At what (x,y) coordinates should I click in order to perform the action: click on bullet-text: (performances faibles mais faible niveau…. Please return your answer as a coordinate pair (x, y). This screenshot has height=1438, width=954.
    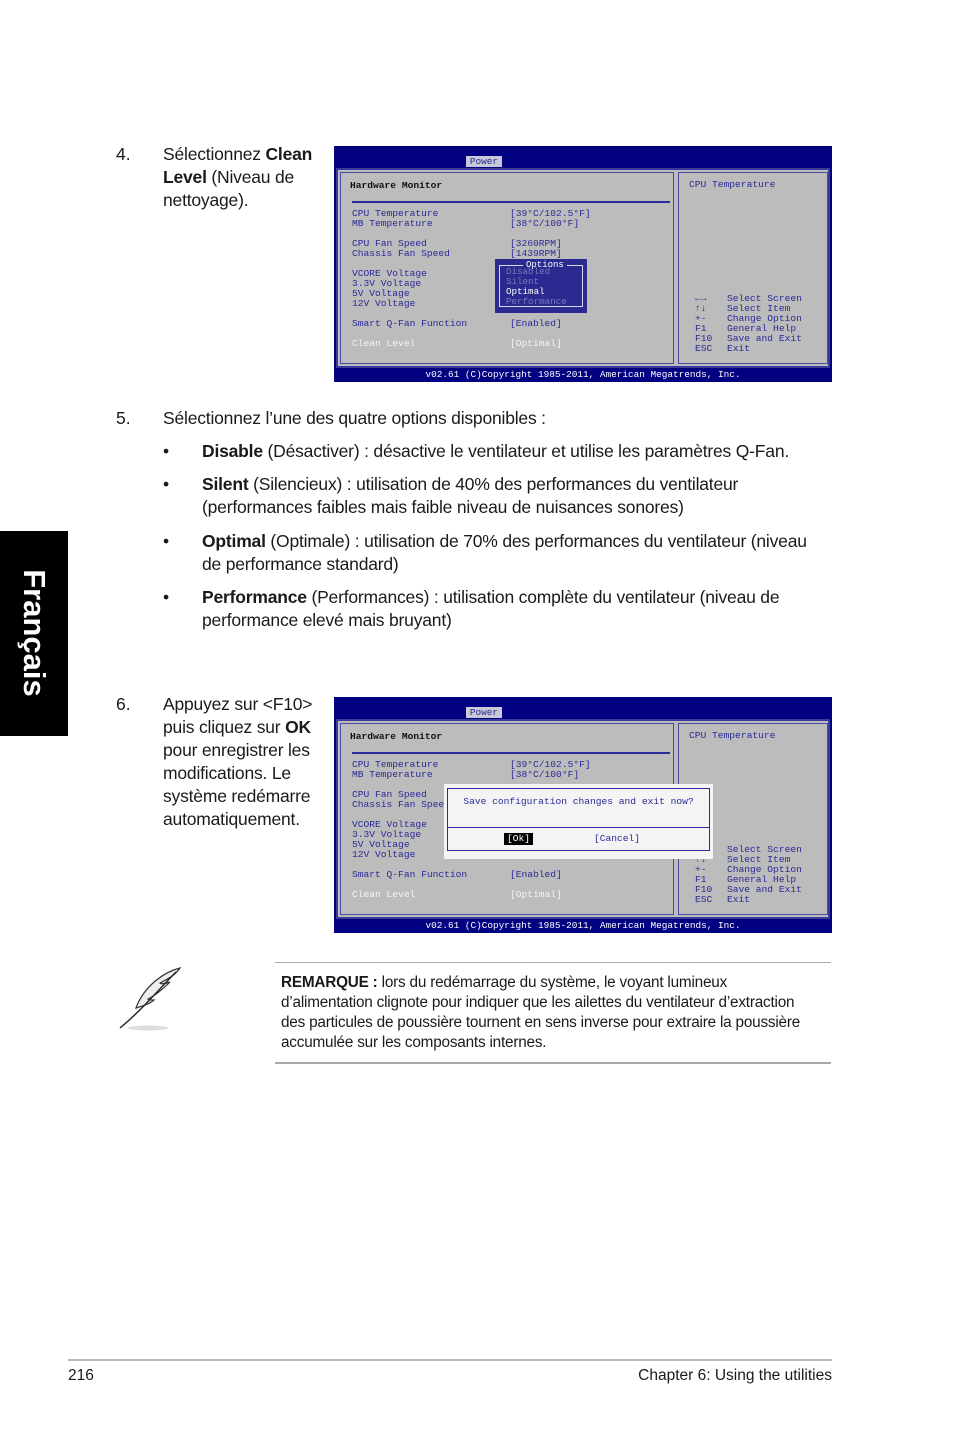
    Looking at the image, I should click on (443, 507).